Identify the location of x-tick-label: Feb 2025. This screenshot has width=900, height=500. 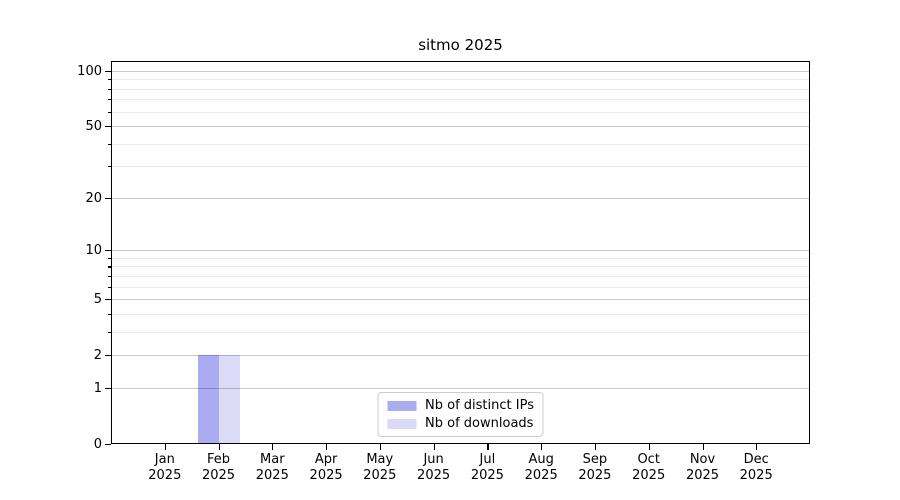
(218, 467).